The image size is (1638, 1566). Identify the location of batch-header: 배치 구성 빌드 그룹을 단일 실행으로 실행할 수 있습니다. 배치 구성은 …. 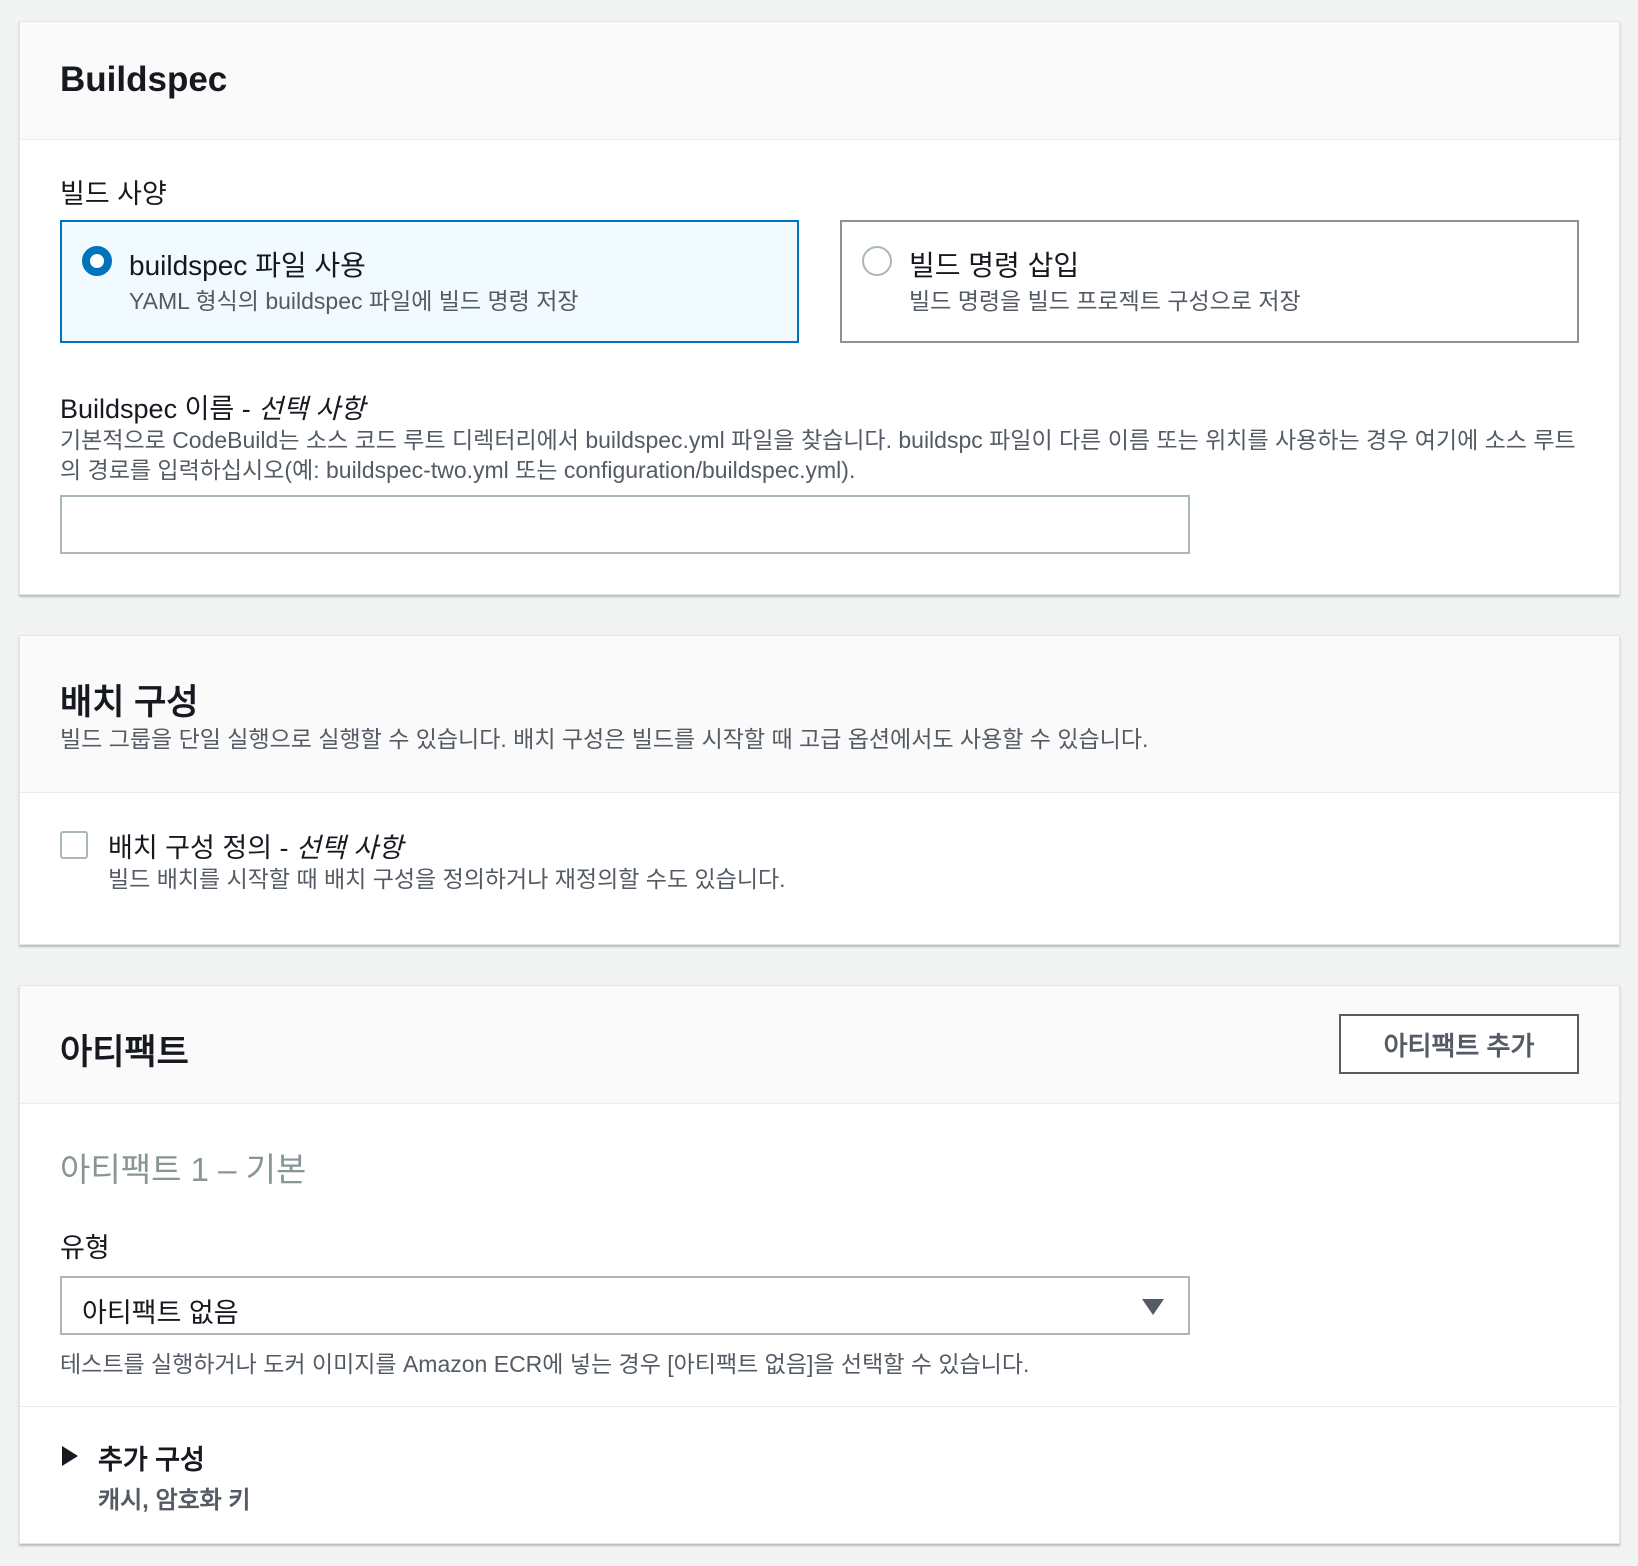
(819, 714).